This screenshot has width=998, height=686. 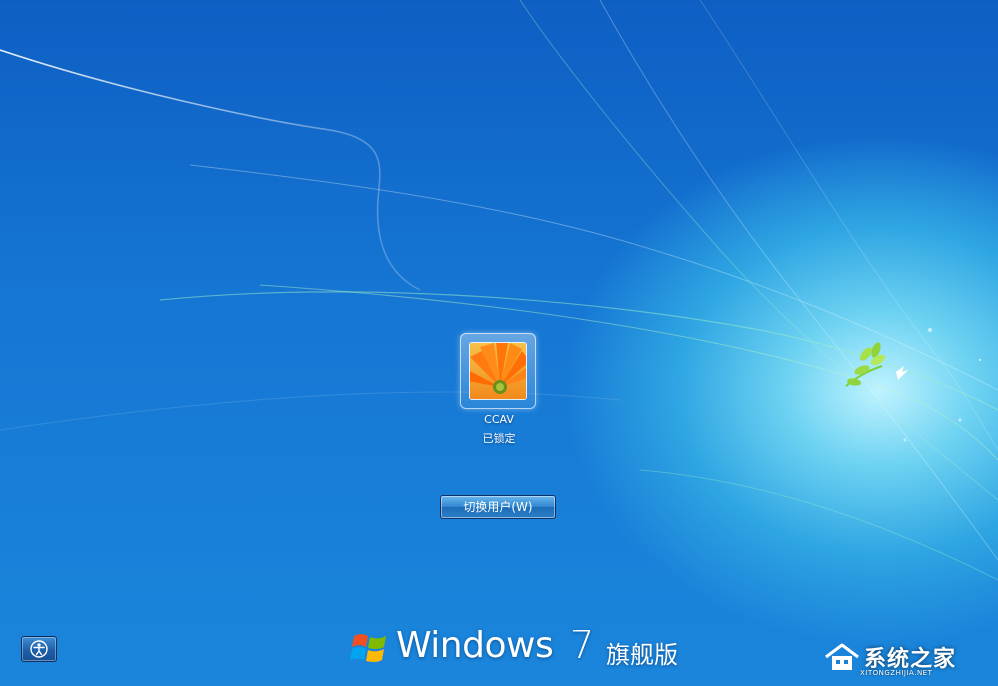 I want to click on user-name: CCAV, so click(x=499, y=419).